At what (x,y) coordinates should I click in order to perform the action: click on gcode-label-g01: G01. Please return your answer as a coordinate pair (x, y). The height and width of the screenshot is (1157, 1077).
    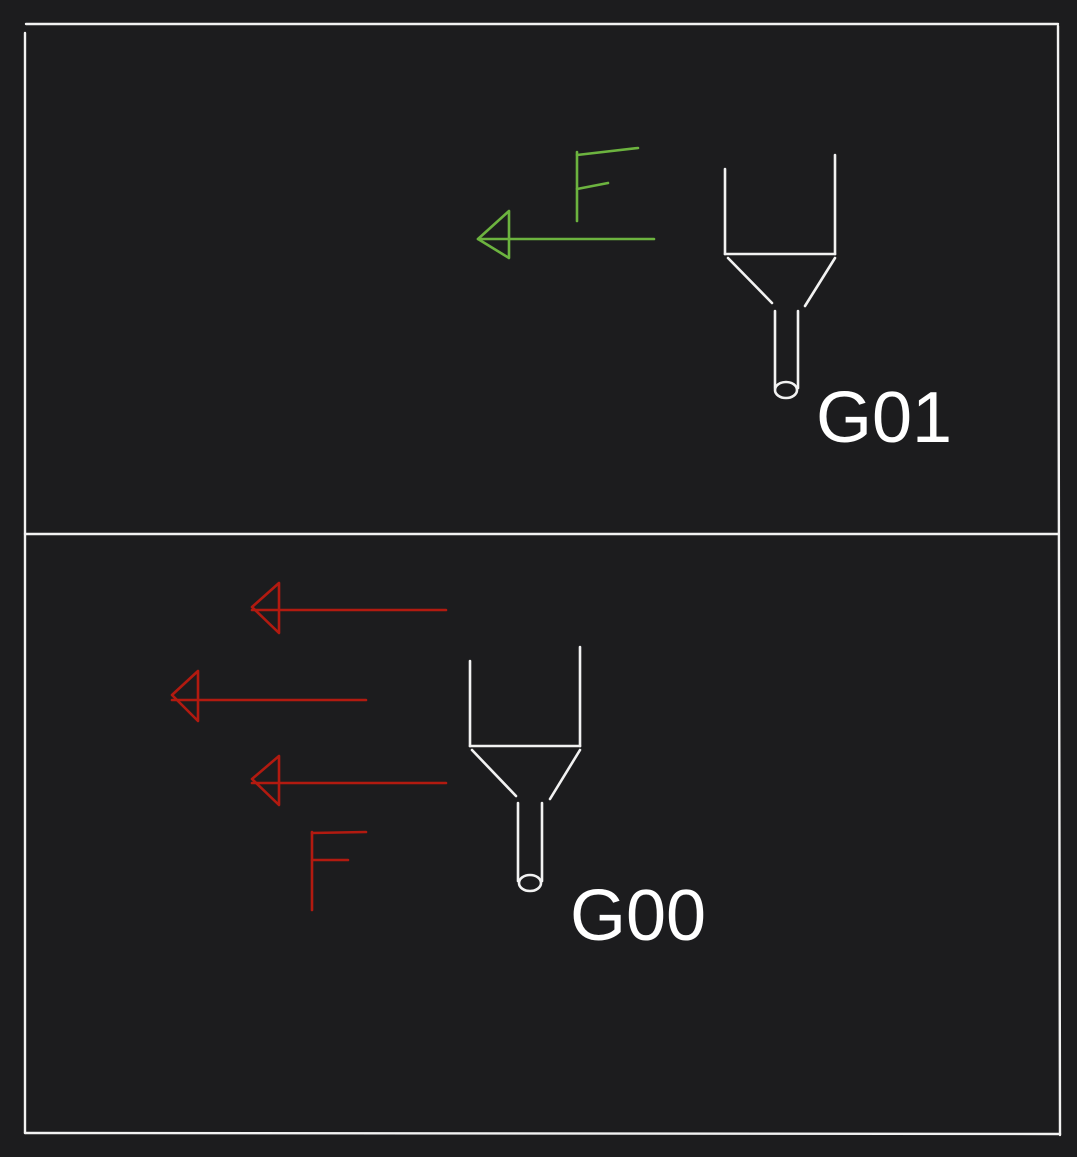
    Looking at the image, I should click on (884, 418).